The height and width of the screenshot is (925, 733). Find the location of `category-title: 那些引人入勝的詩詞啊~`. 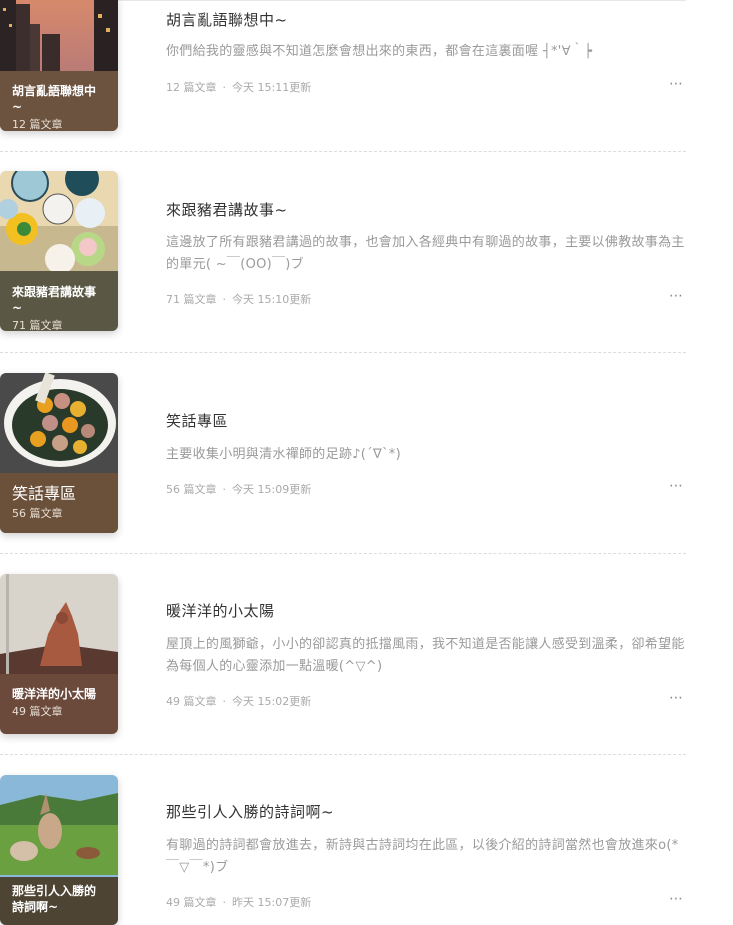

category-title: 那些引人入勝的詩詞啊~ is located at coordinates (250, 811).